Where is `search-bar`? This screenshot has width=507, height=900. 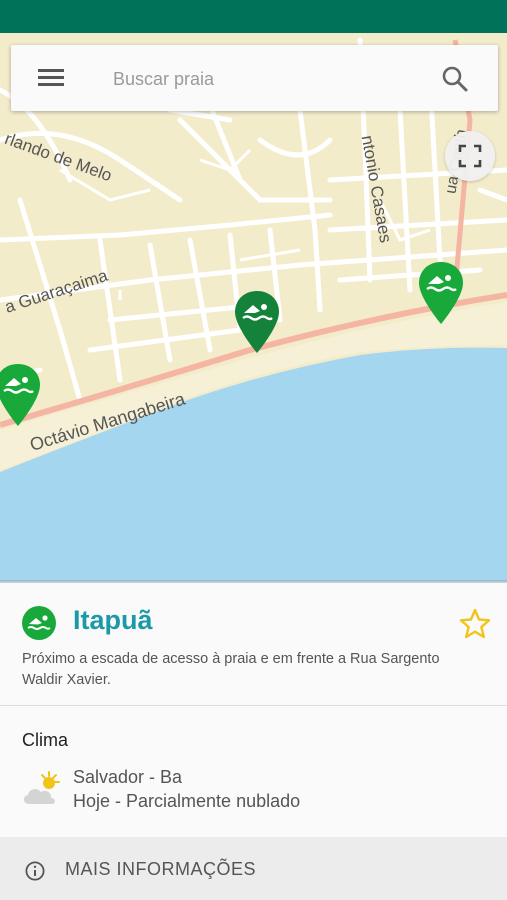
search-bar is located at coordinates (254, 78).